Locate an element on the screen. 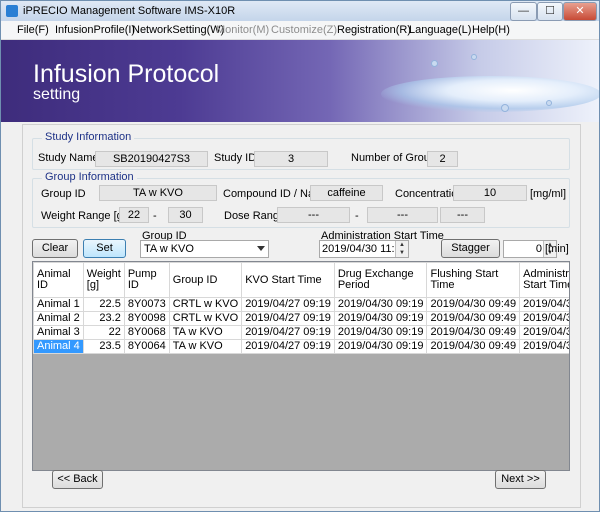  cell-weight: 22 is located at coordinates (103, 332).